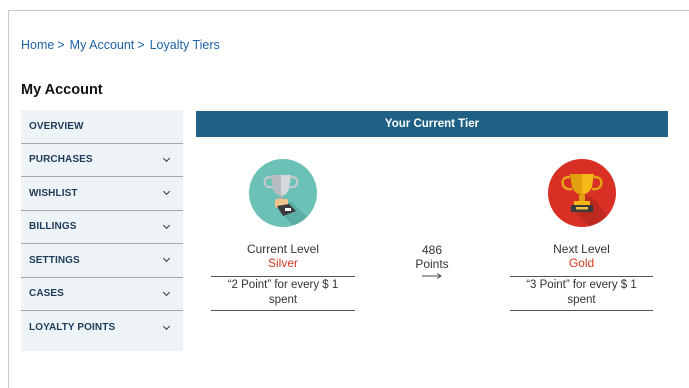 The height and width of the screenshot is (388, 689). Describe the element at coordinates (581, 293) in the screenshot. I see `next-level-description: “3 Point” for every $ 1 spent` at that location.